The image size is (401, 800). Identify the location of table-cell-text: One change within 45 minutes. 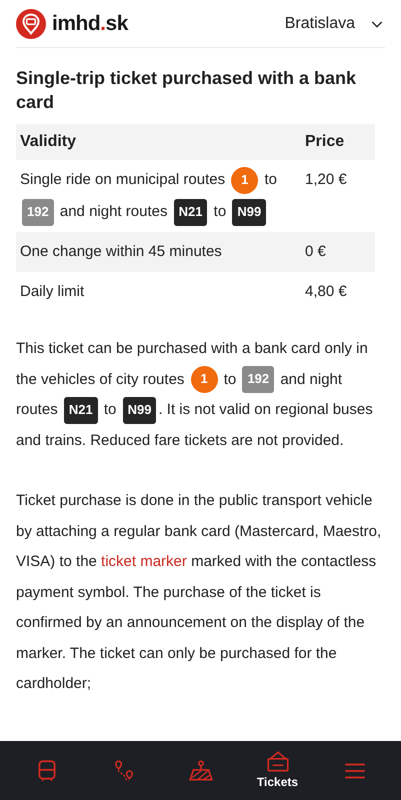
(121, 252).